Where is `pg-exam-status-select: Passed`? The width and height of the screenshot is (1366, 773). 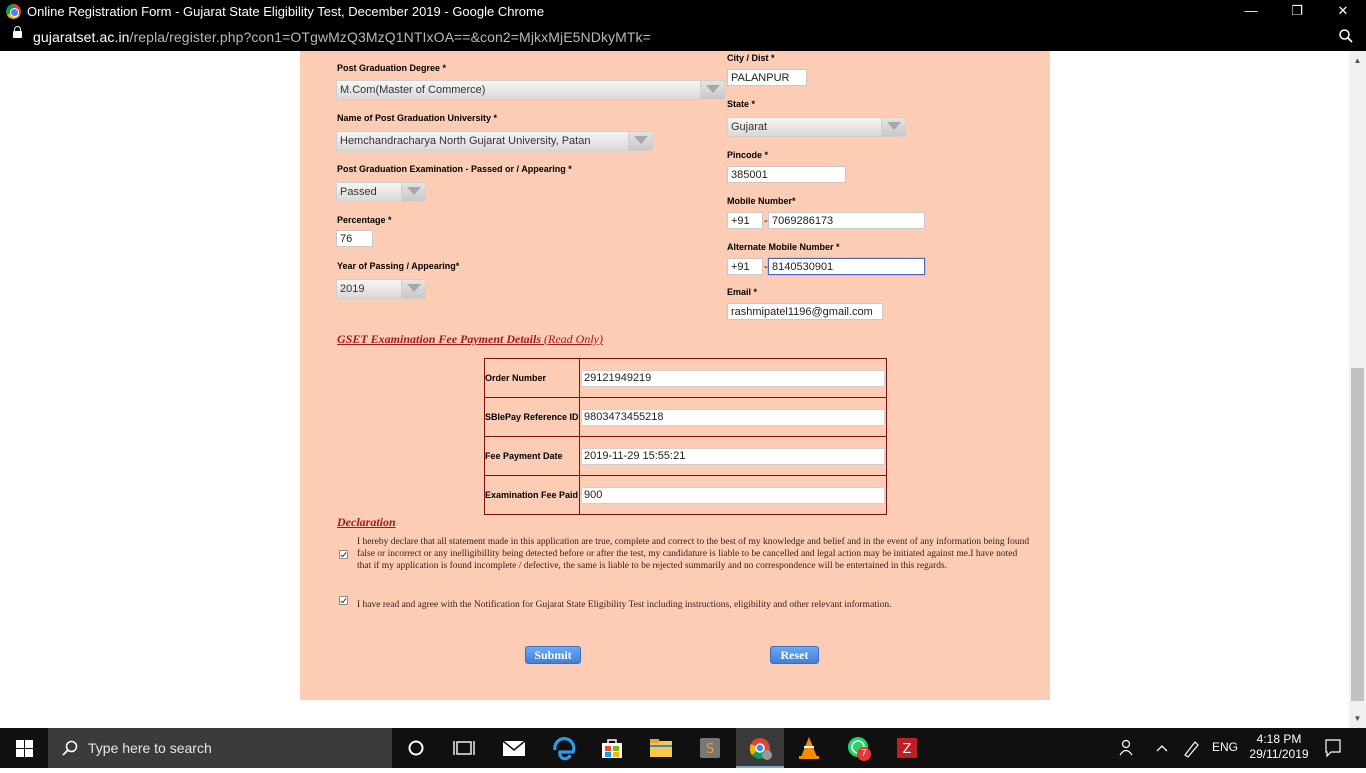 pg-exam-status-select: Passed is located at coordinates (381, 192).